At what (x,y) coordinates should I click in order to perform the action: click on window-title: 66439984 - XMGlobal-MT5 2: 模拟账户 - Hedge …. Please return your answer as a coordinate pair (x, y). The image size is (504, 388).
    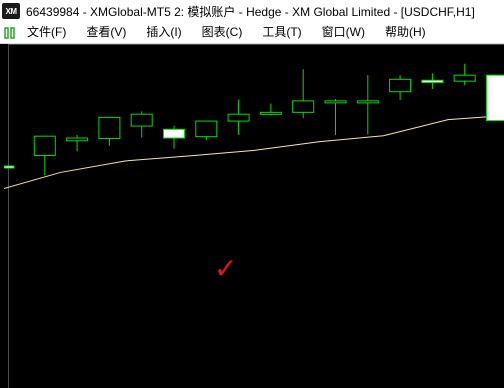
    Looking at the image, I should click on (250, 11).